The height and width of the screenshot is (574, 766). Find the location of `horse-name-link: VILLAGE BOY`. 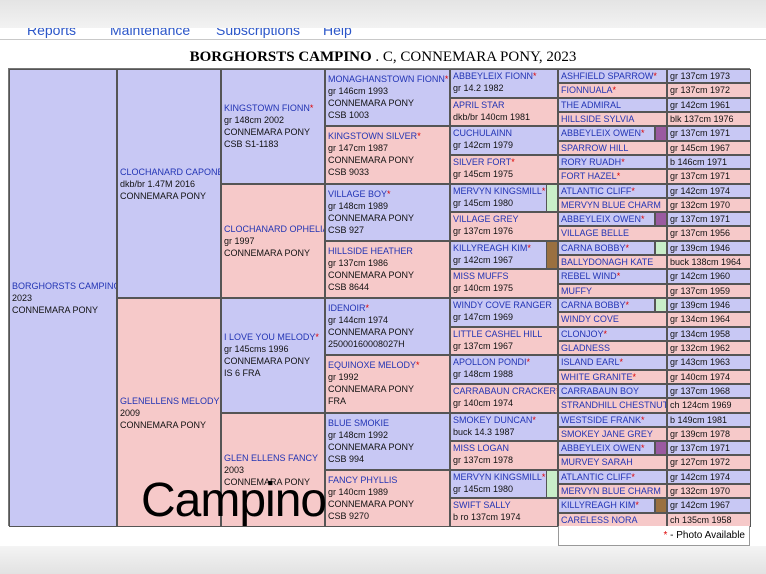

horse-name-link: VILLAGE BOY is located at coordinates (357, 194).